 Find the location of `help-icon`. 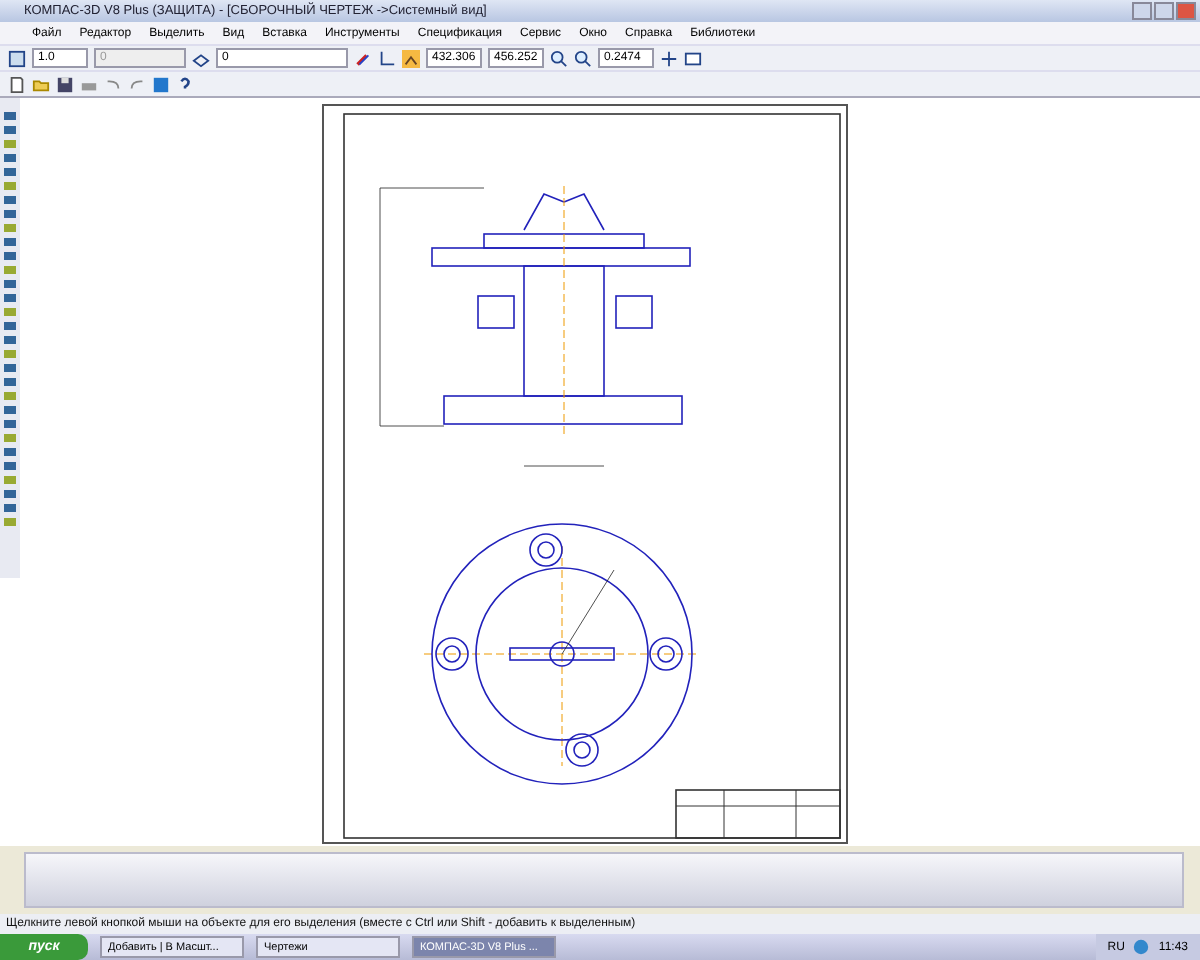

help-icon is located at coordinates (185, 84).